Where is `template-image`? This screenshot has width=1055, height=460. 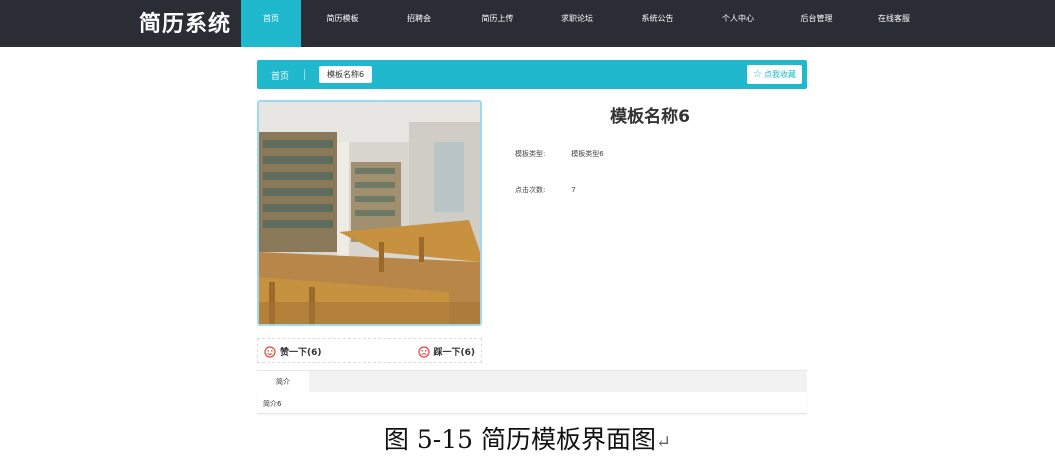
template-image is located at coordinates (369, 213).